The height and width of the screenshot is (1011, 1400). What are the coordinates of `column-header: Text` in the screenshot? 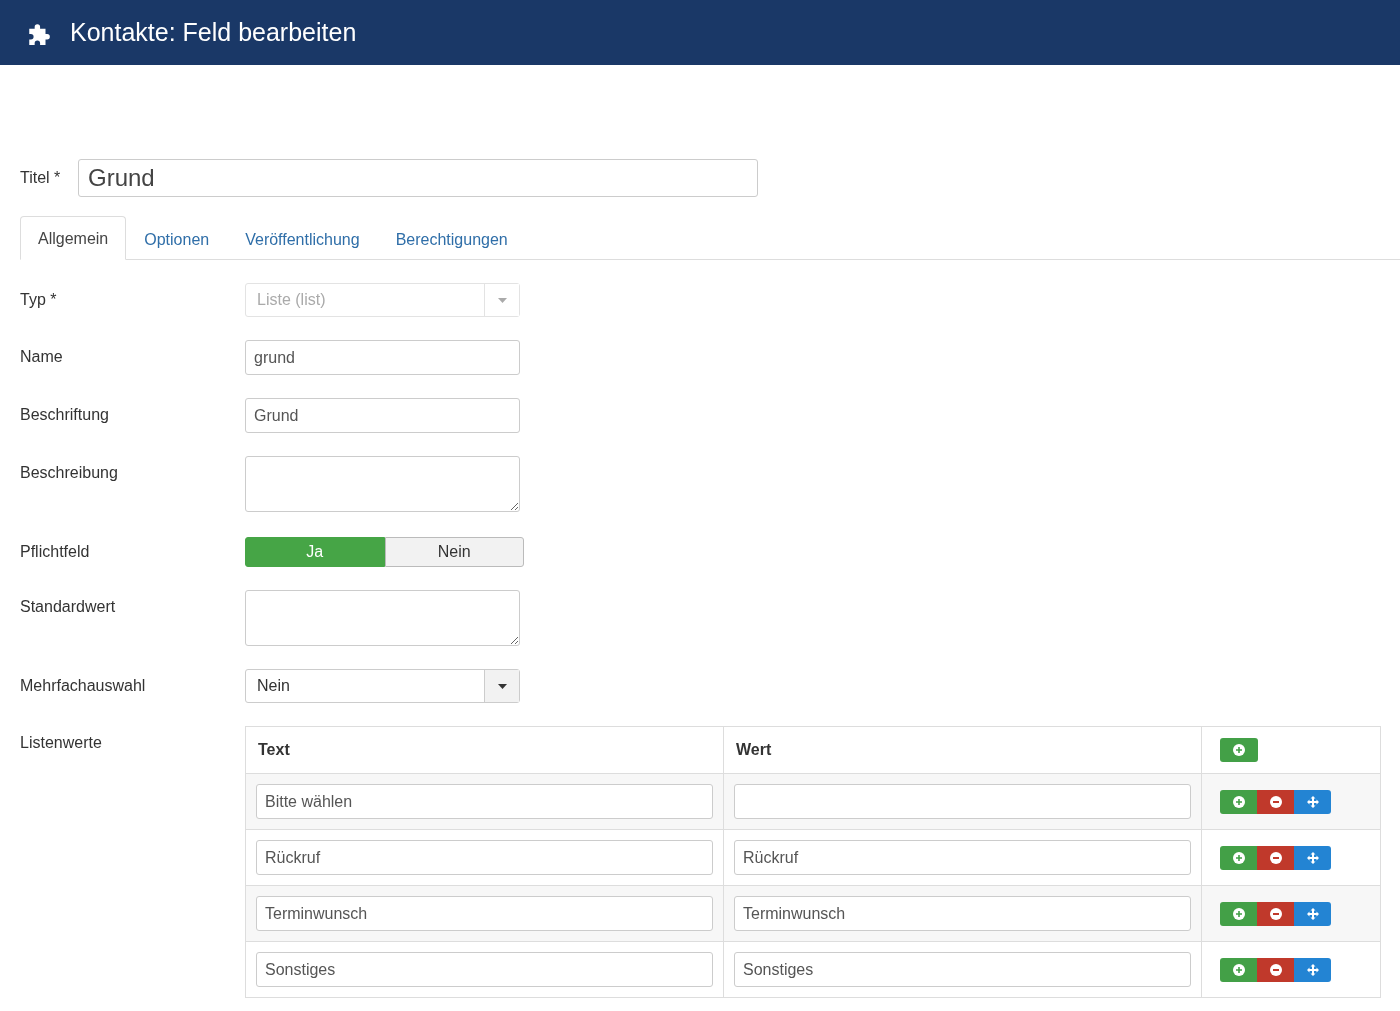 It's located at (274, 749).